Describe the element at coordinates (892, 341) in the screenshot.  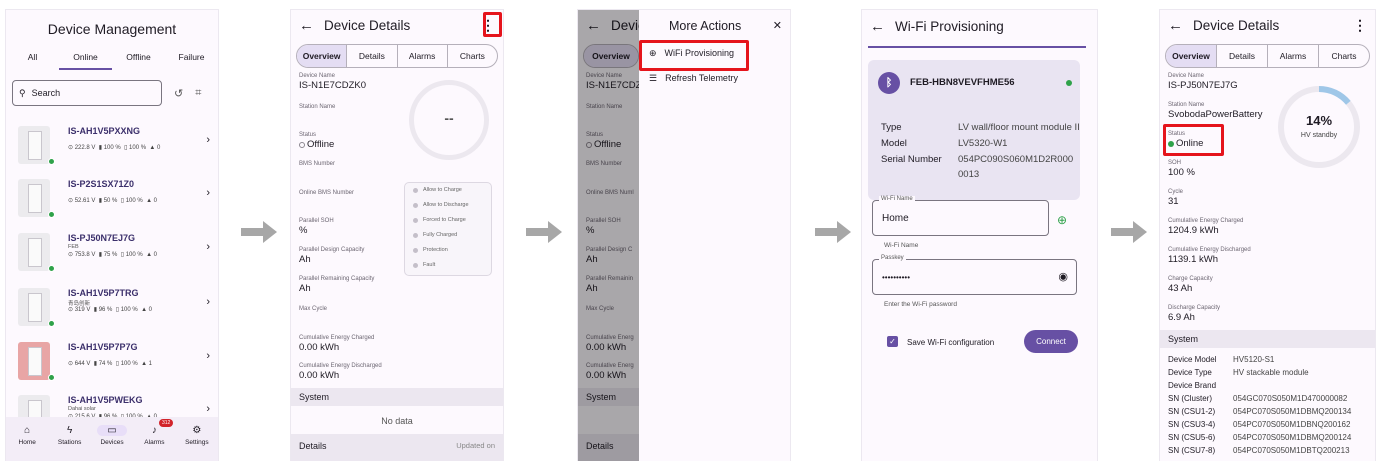
I see `save-config-checkbox: ✓` at that location.